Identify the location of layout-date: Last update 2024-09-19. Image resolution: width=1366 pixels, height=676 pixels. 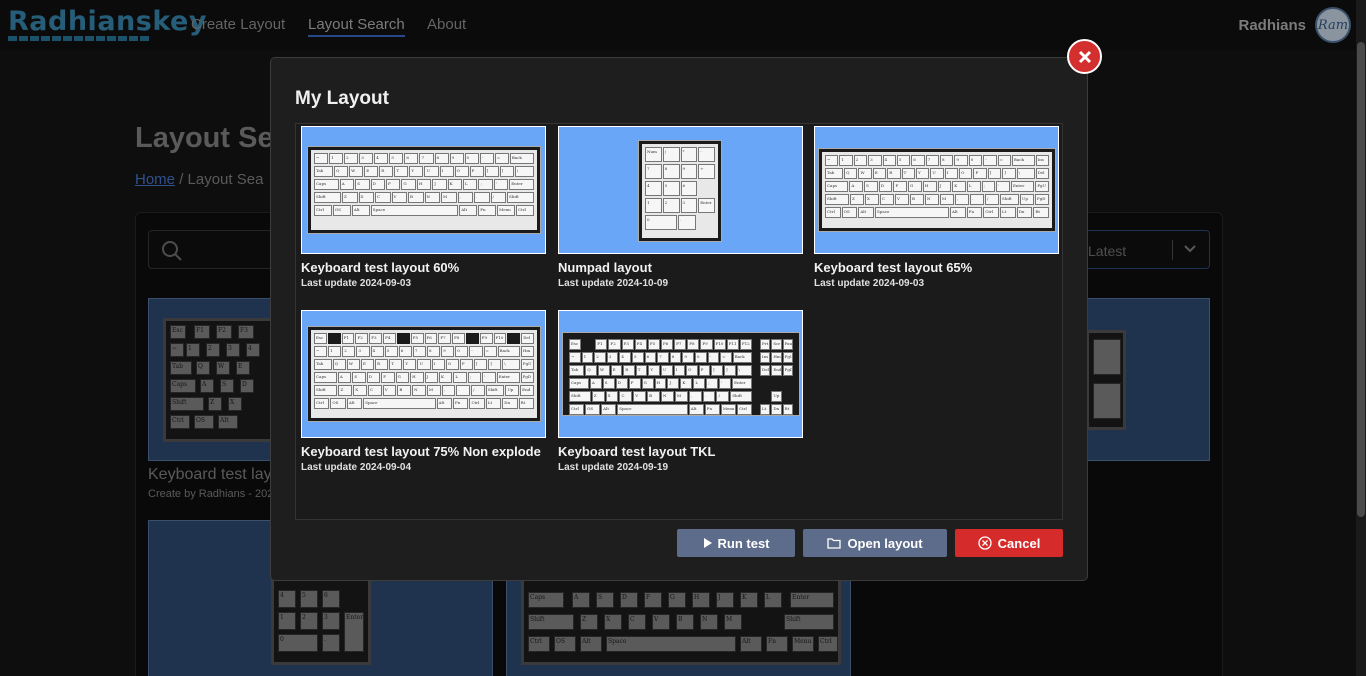
(613, 467).